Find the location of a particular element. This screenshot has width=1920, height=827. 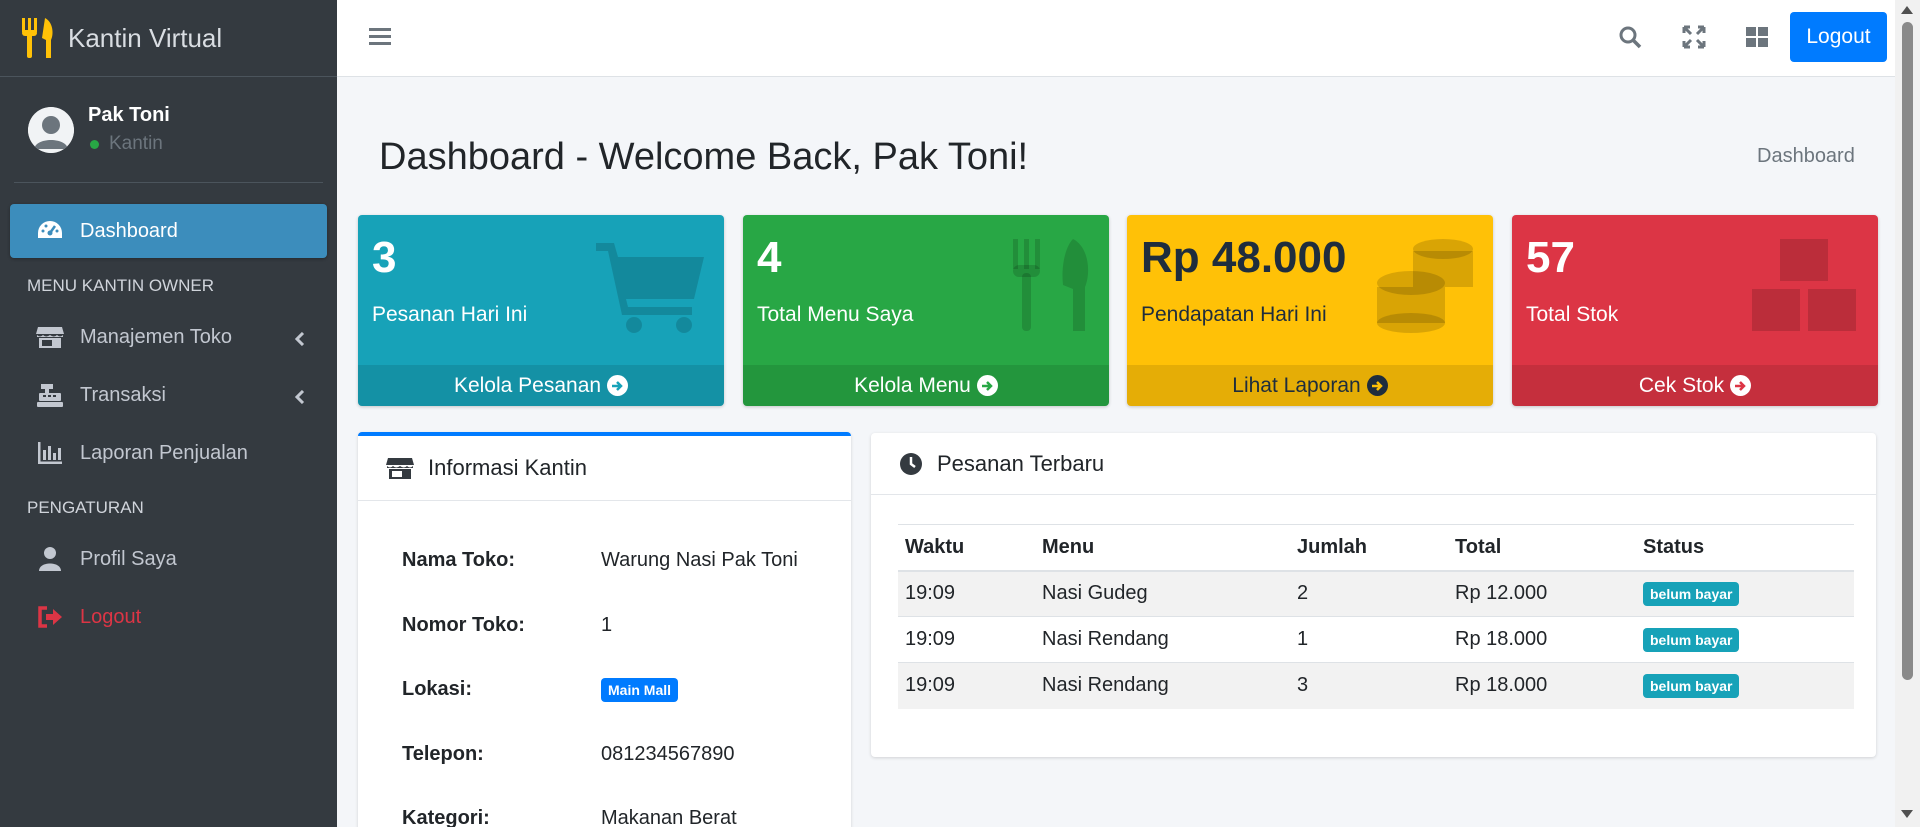

hamburger-menu-icon is located at coordinates (380, 38).